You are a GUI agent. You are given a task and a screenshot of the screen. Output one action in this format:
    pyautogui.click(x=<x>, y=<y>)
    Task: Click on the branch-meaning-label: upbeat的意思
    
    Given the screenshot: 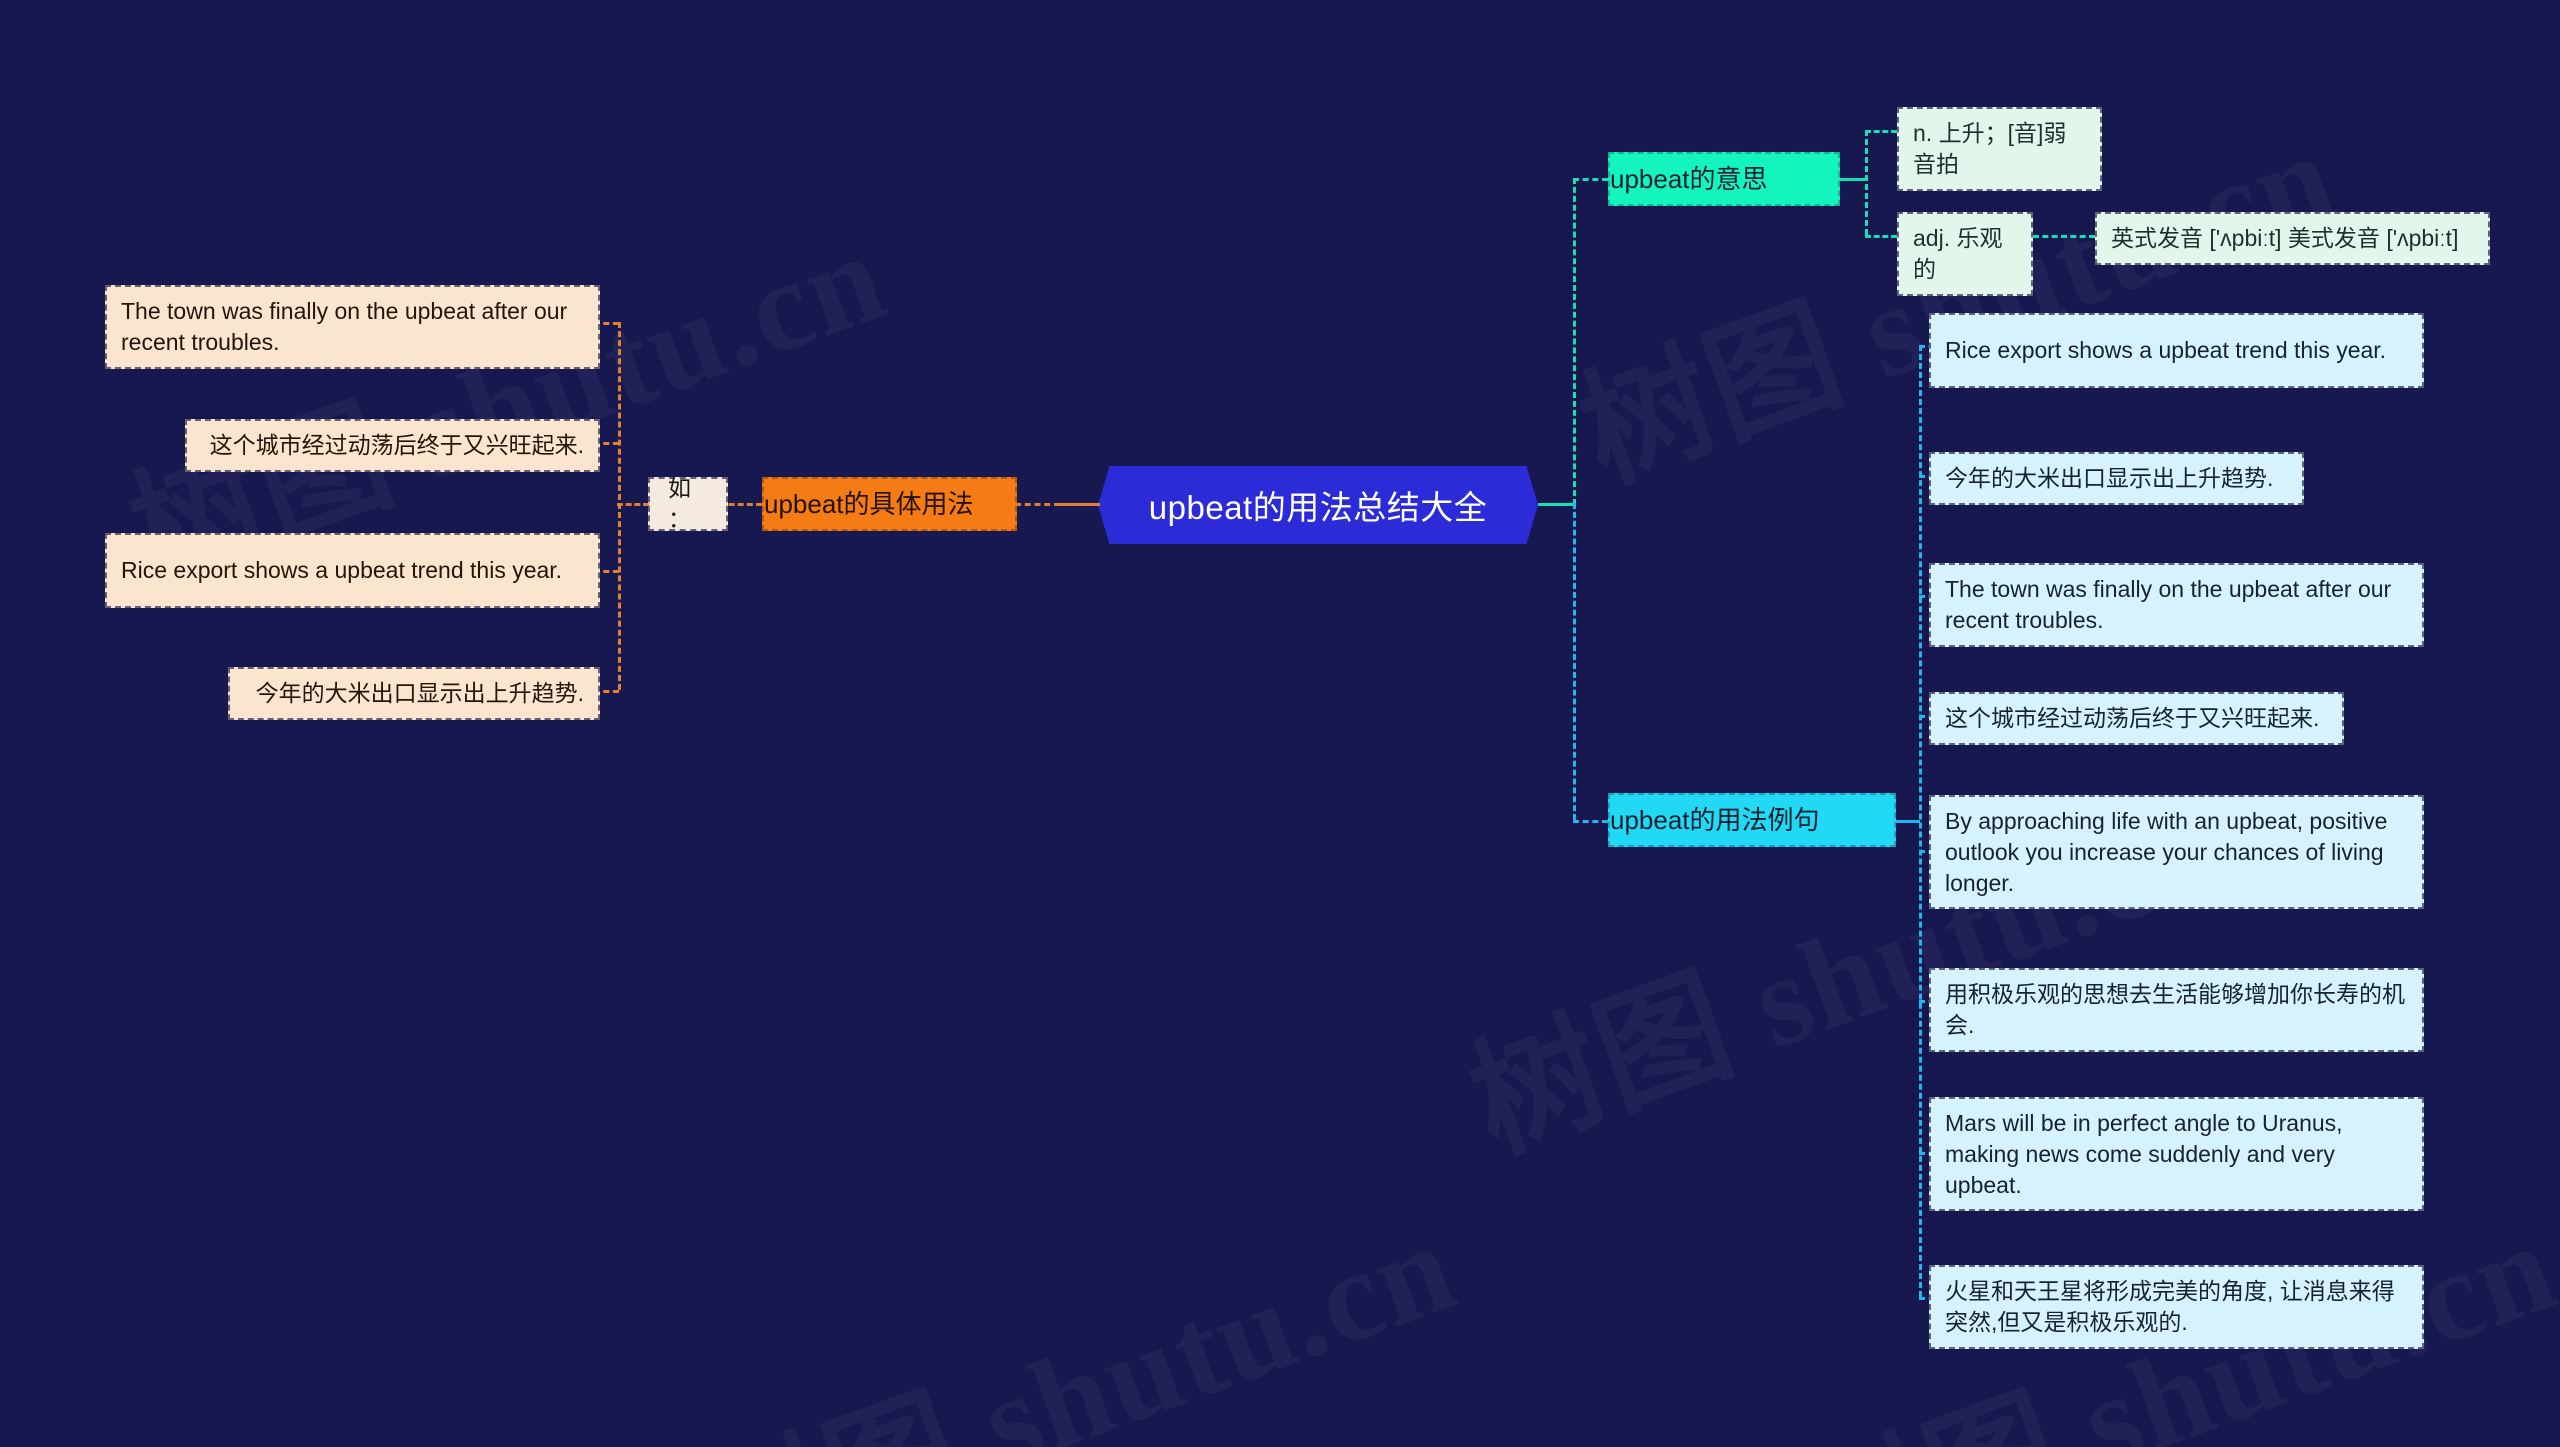 What is the action you would take?
    pyautogui.click(x=1689, y=178)
    